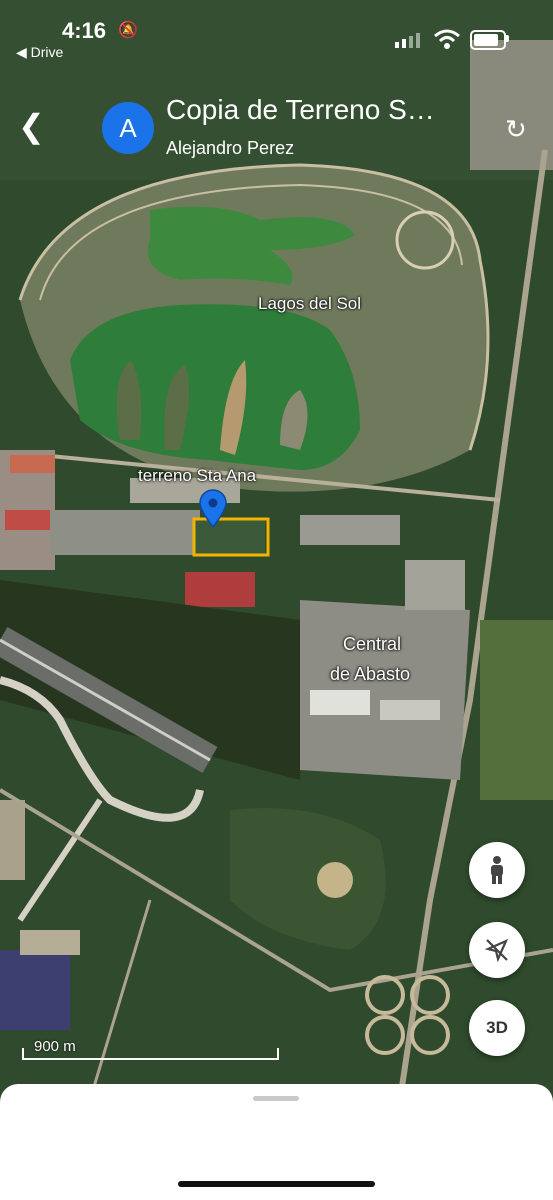 Image resolution: width=553 pixels, height=1200 pixels. Describe the element at coordinates (447, 39) in the screenshot. I see `wifi-icon` at that location.